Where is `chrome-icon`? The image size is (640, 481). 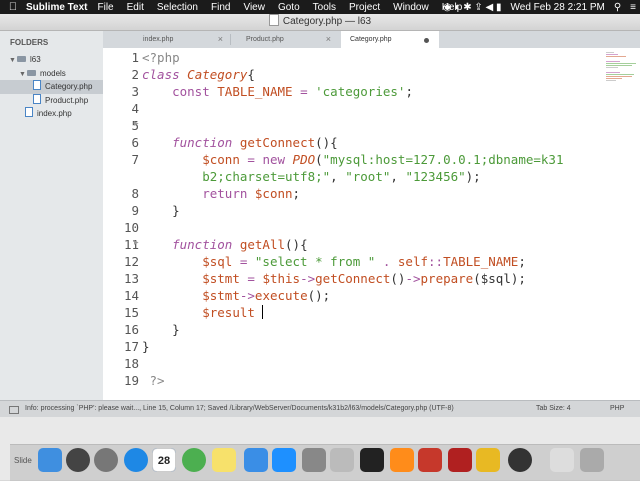 chrome-icon is located at coordinates (194, 460).